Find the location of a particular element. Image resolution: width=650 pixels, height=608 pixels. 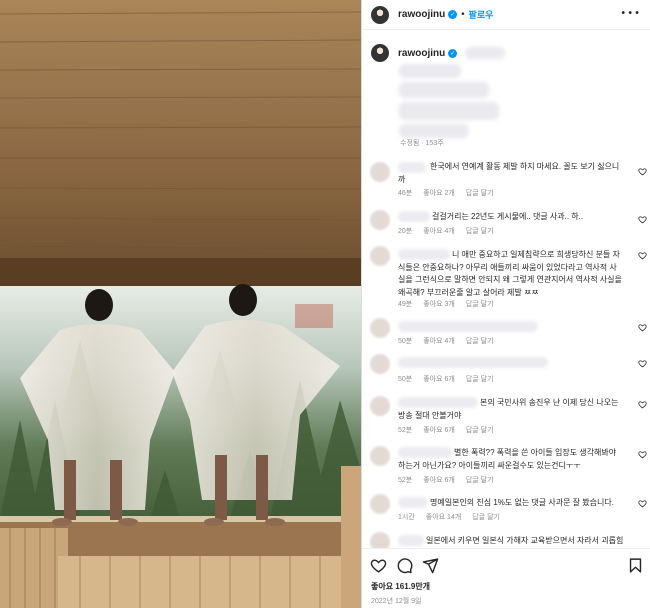

share-icon is located at coordinates (430, 565).